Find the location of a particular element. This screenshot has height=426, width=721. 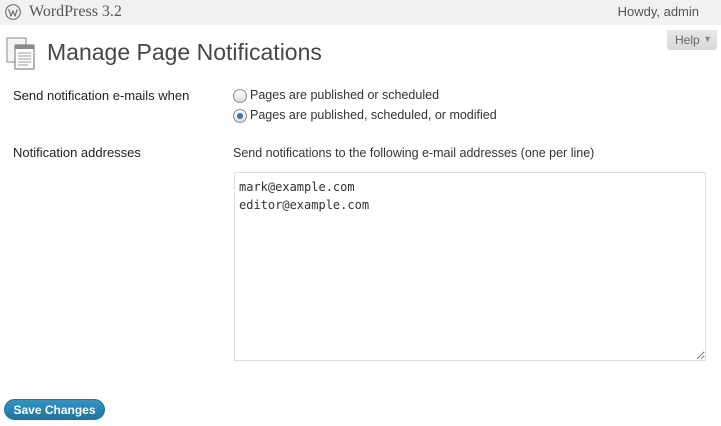

notify-when-label: Send notification e-mails when is located at coordinates (101, 95).